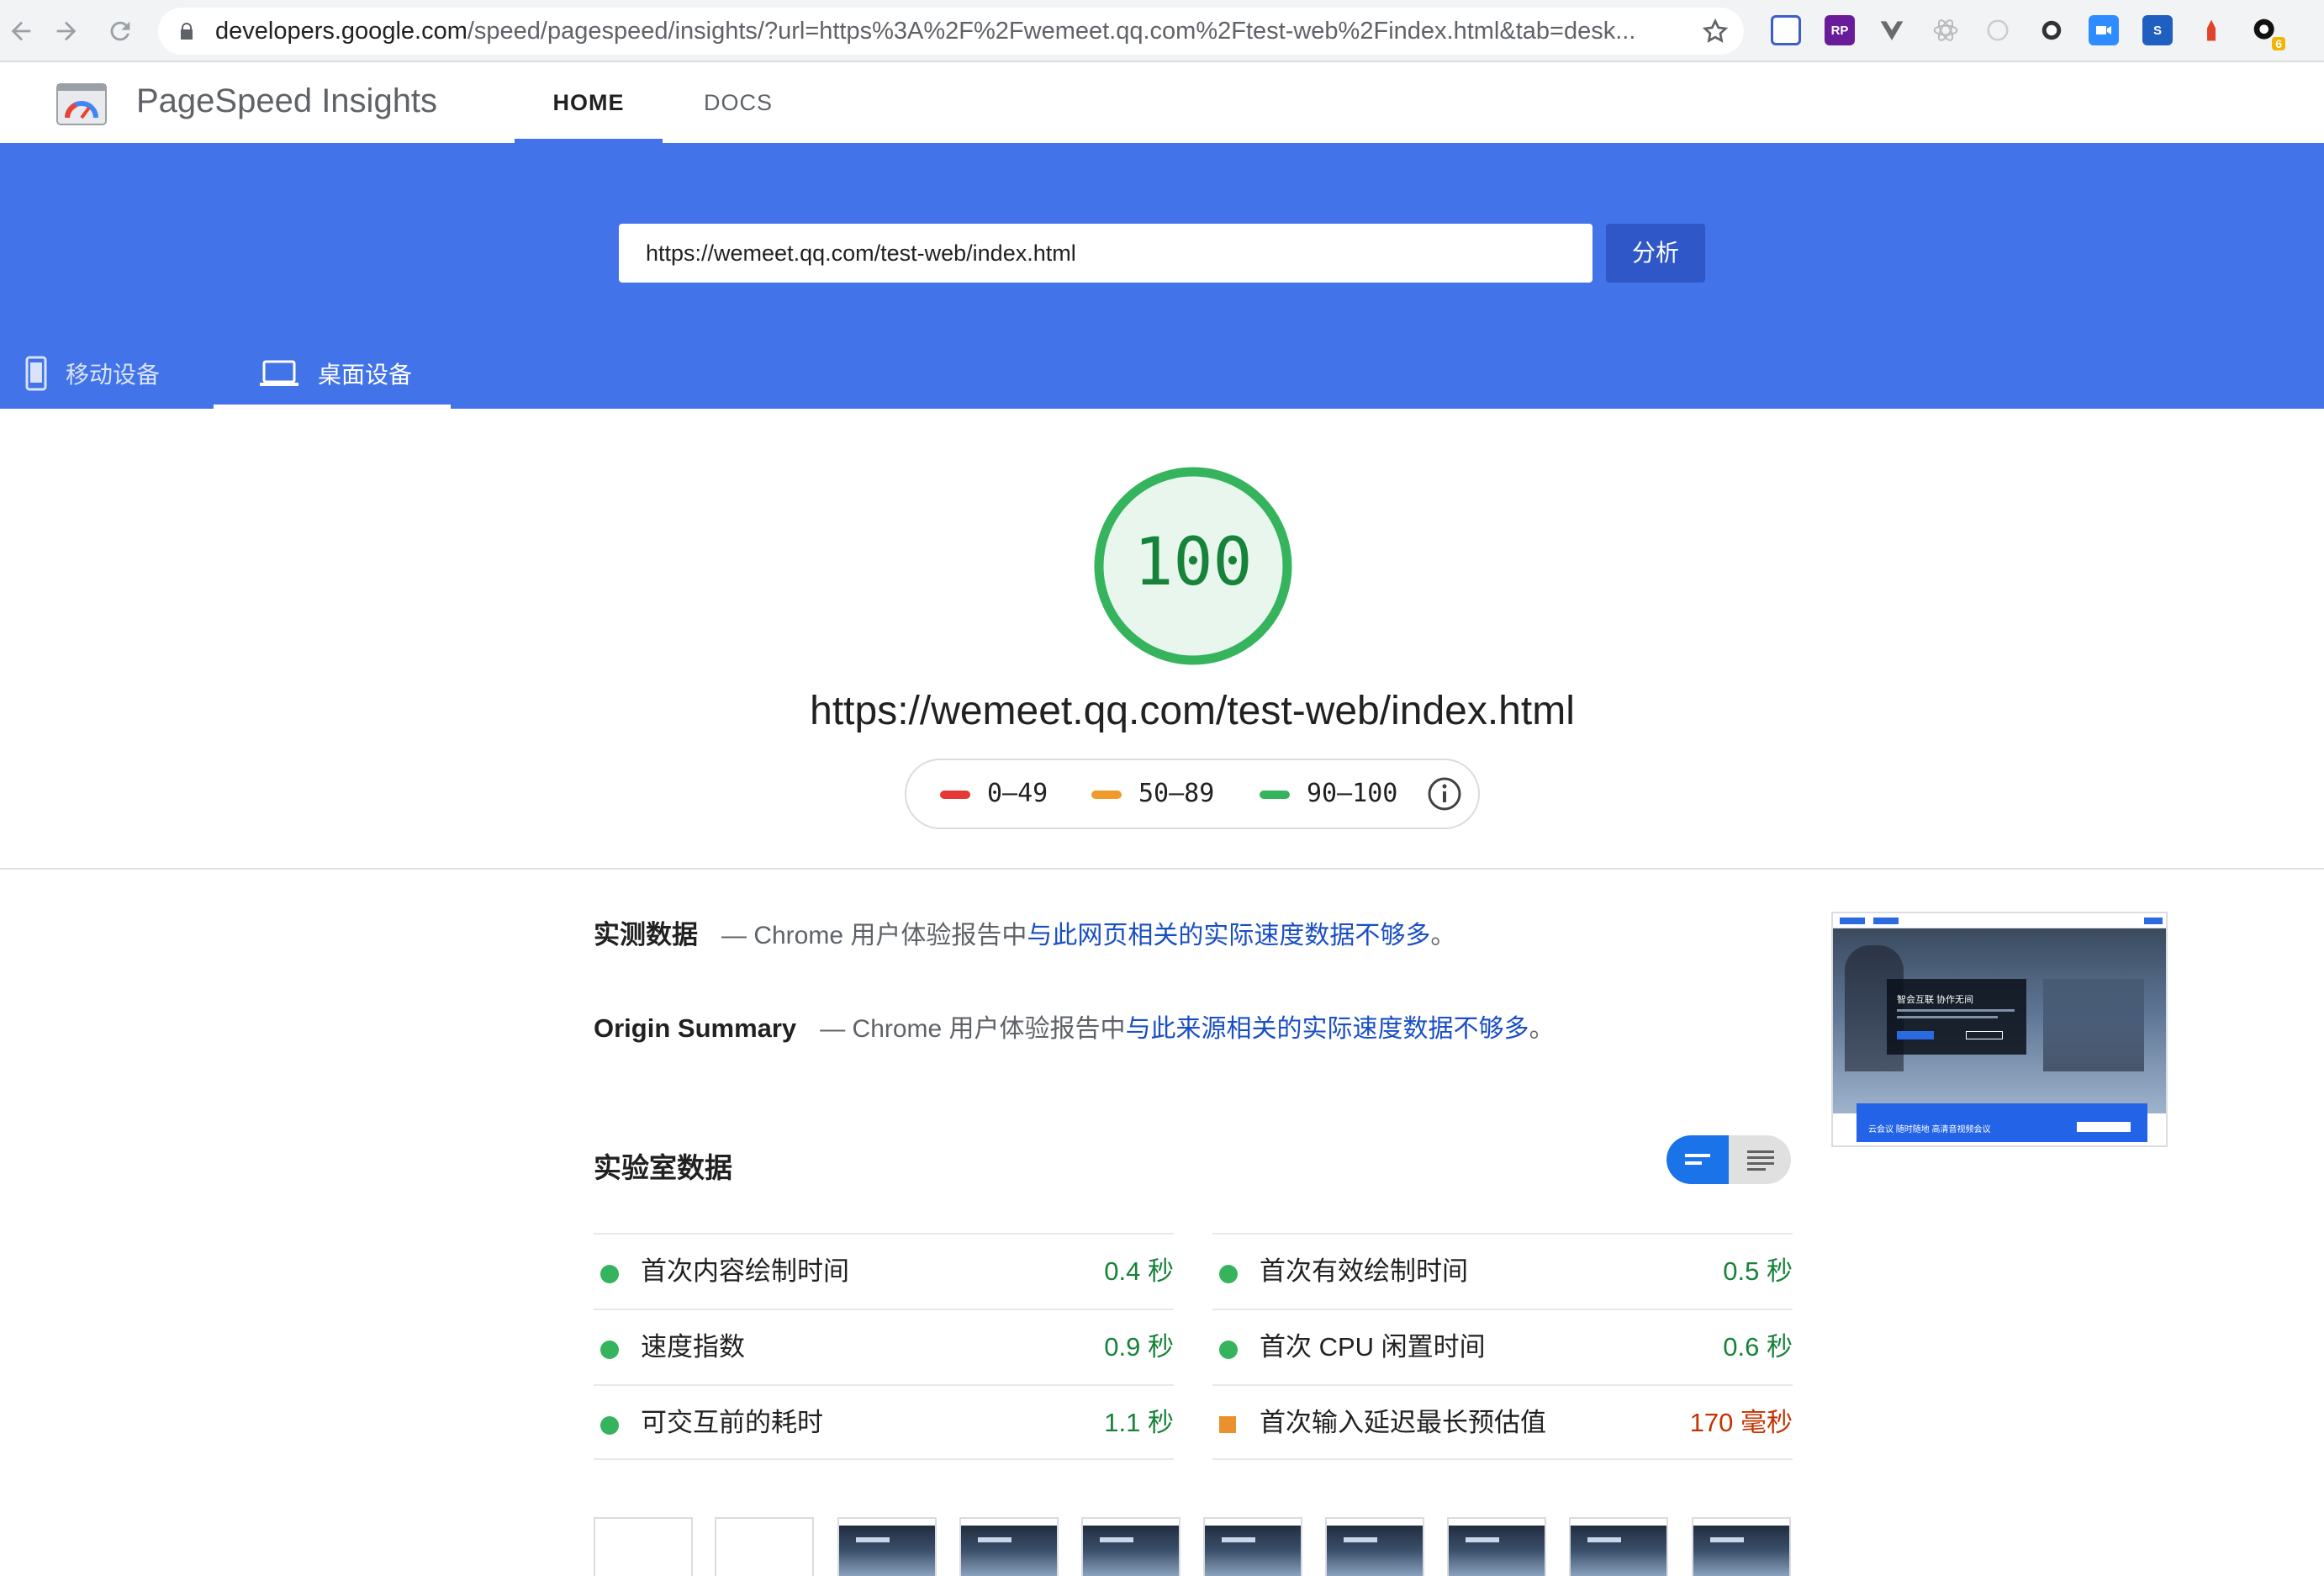  Describe the element at coordinates (1193, 562) in the screenshot. I see `performance-score: 100` at that location.